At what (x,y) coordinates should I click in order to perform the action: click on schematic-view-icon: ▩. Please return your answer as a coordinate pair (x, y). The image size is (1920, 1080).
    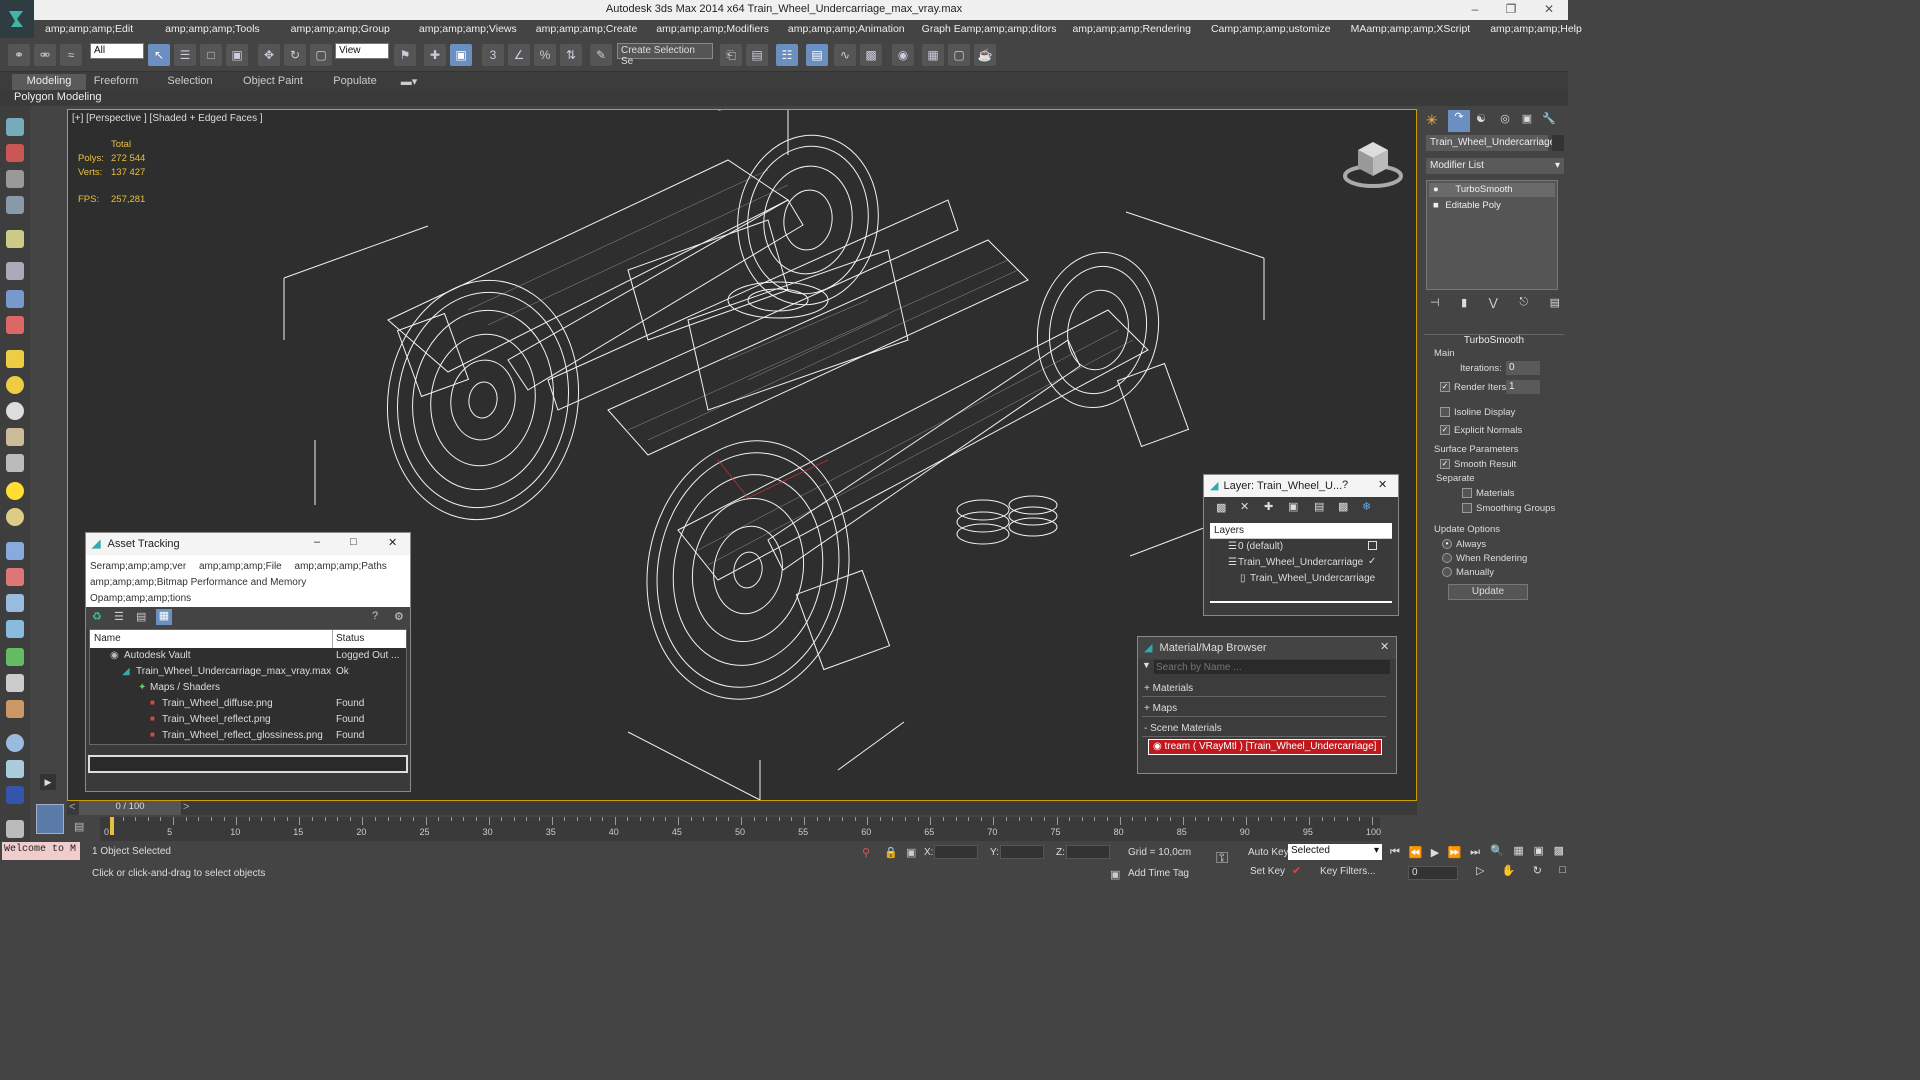
    Looking at the image, I should click on (871, 55).